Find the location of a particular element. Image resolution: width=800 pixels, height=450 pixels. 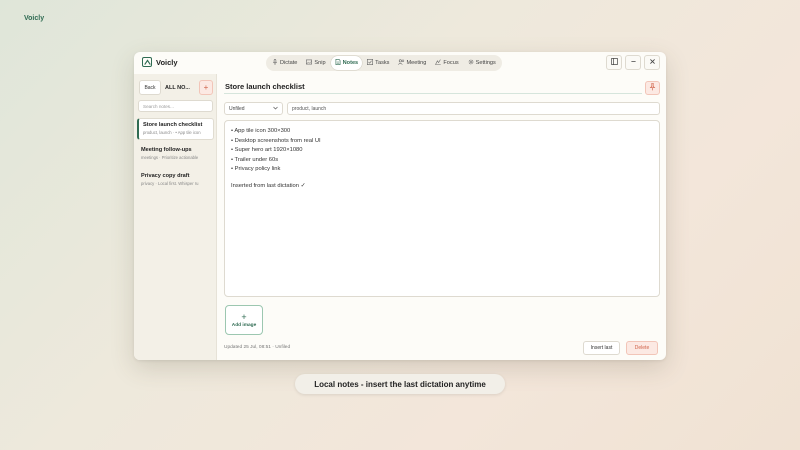

nav-meeting: Meeting is located at coordinates (412, 63).